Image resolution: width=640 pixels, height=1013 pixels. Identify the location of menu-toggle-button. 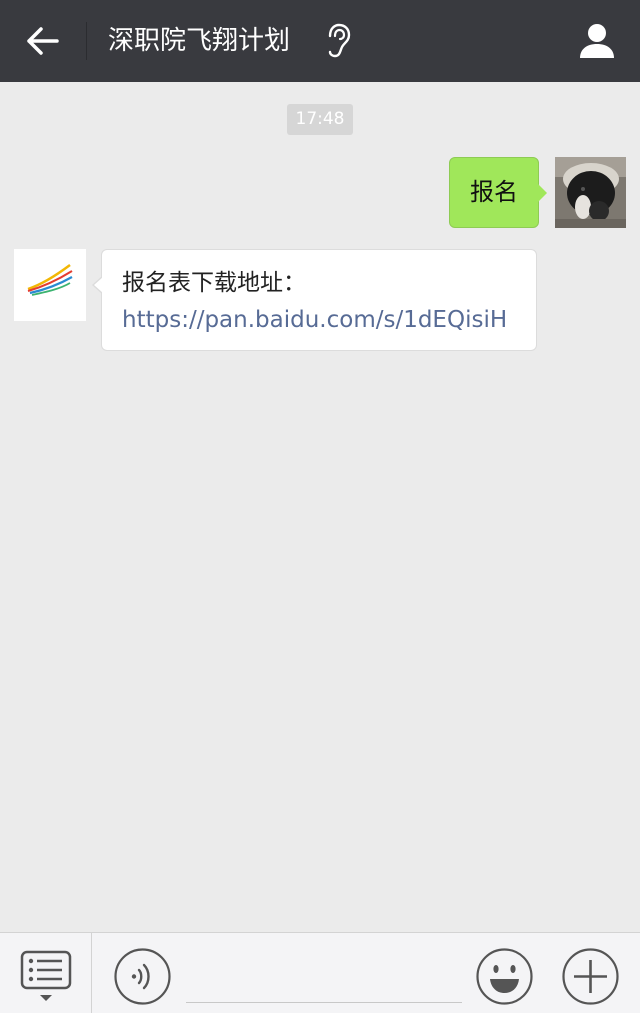
(46, 977).